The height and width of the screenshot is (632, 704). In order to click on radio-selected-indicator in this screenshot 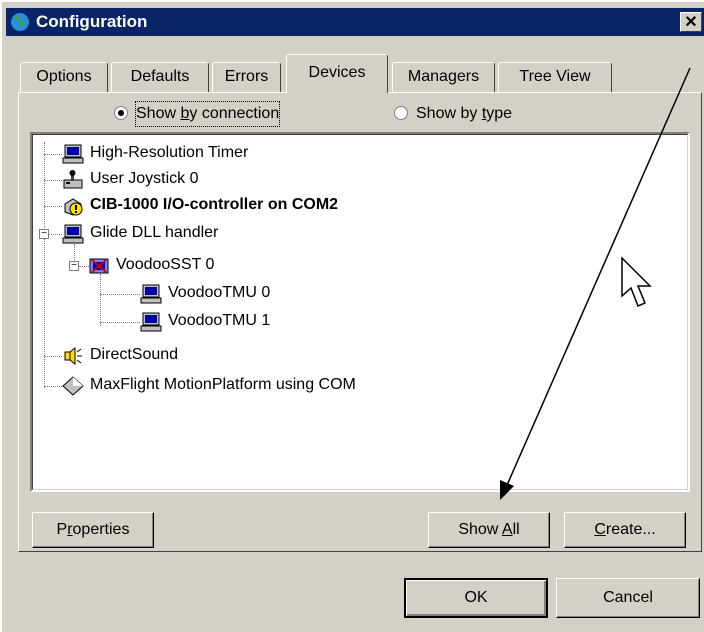, I will do `click(121, 113)`.